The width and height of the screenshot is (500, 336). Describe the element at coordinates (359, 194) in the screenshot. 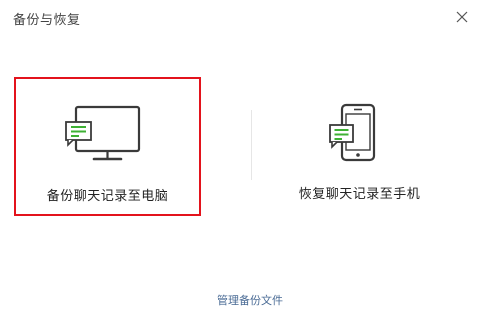

I see `restore-to-phone-label: 恢复聊天记录至手机` at that location.